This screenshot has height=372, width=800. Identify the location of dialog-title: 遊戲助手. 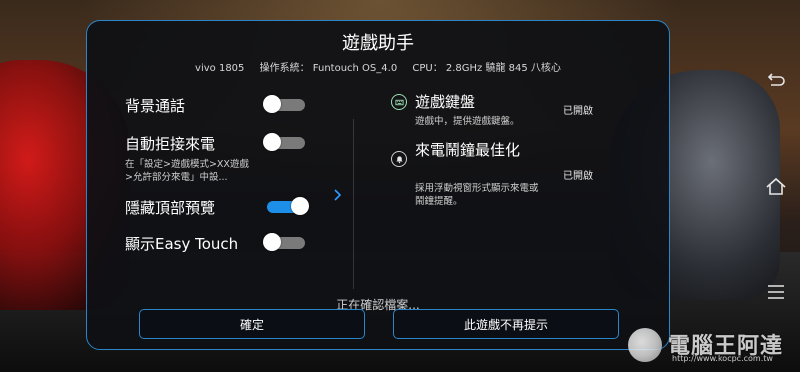
(378, 43).